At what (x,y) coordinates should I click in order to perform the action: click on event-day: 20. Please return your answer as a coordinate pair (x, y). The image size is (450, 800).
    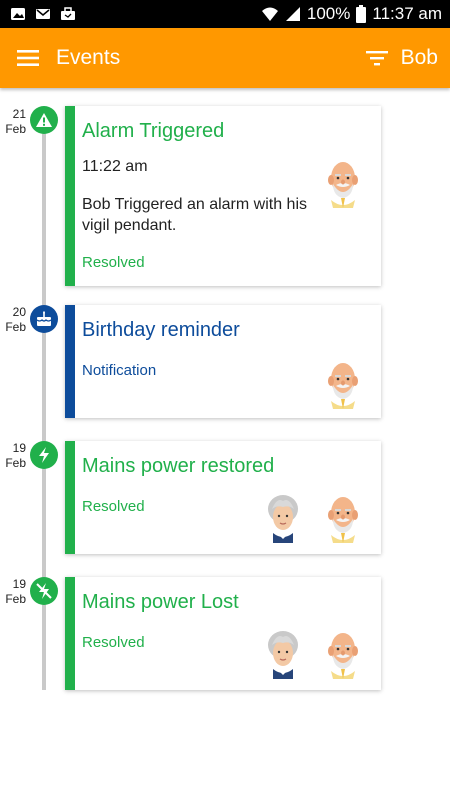
    Looking at the image, I should click on (19, 312).